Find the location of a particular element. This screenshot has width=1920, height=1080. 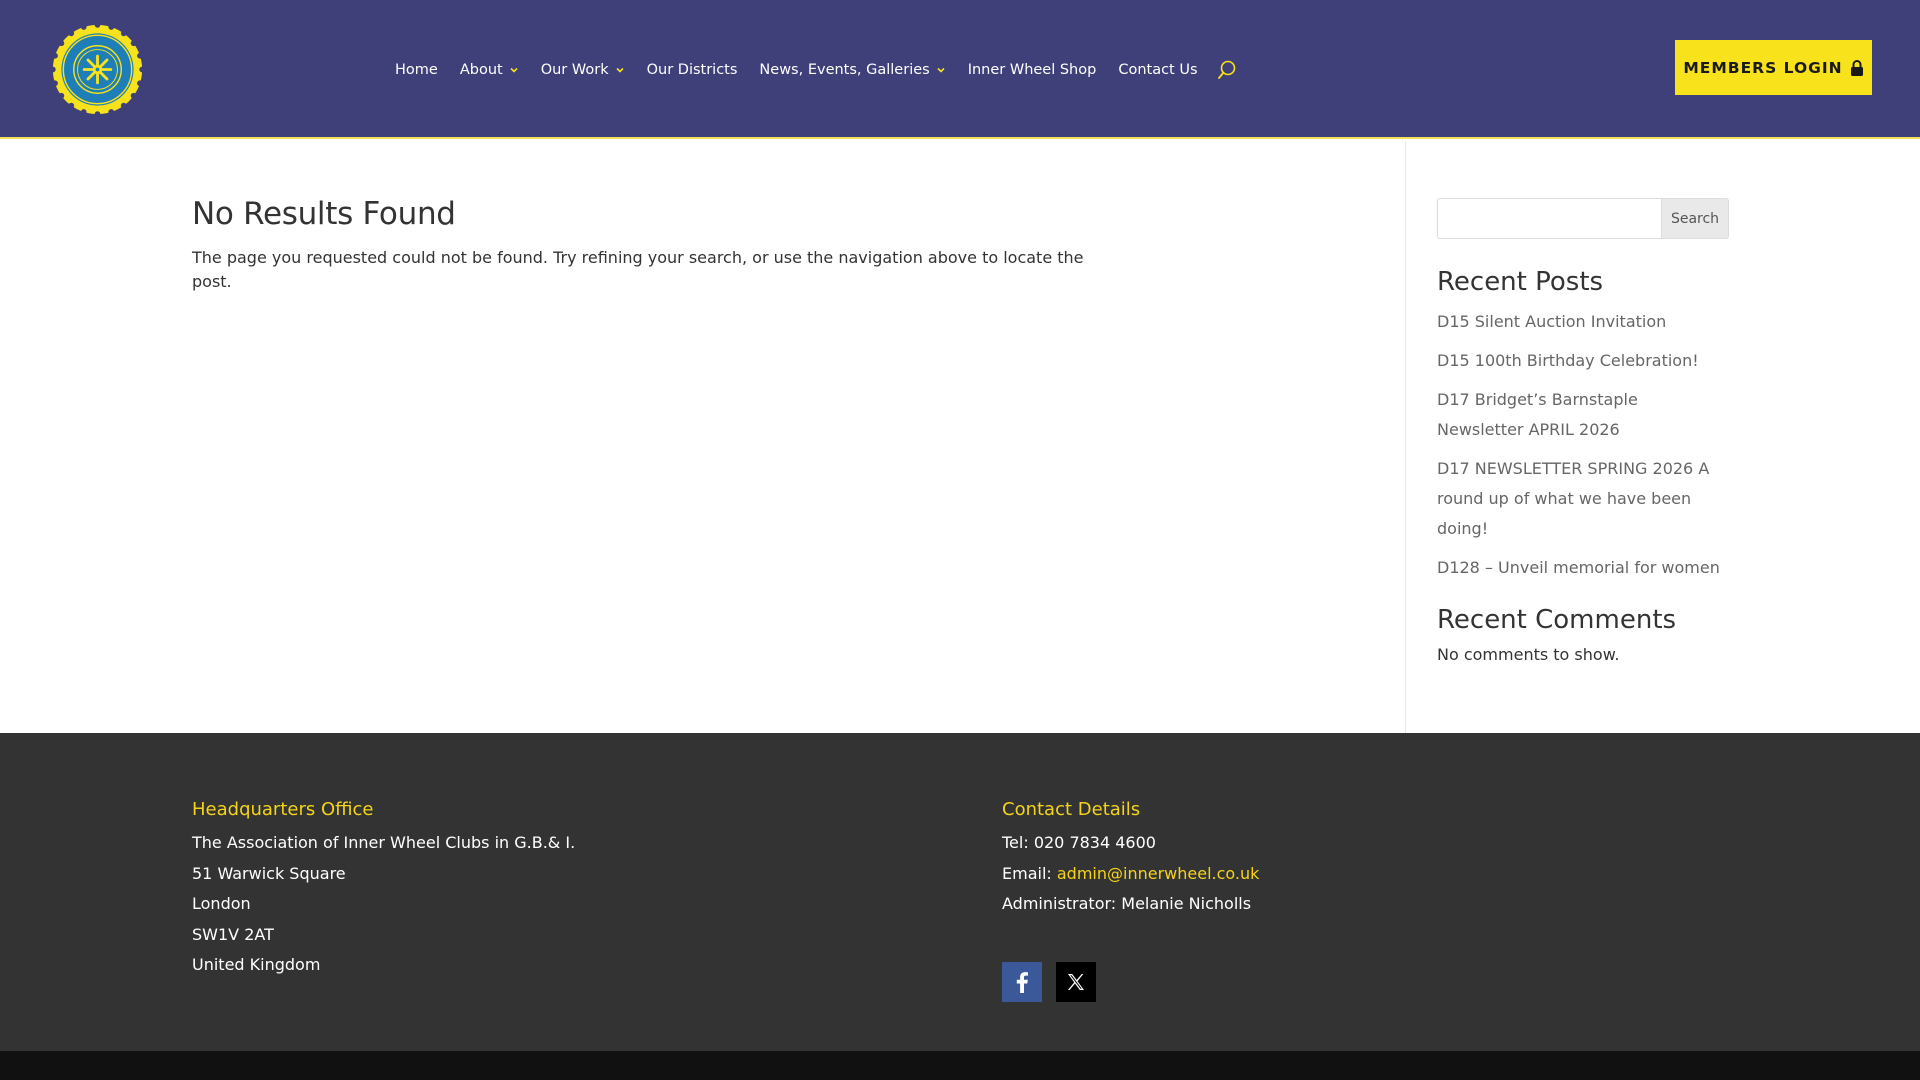

sidebar-search-input is located at coordinates (1549, 218).